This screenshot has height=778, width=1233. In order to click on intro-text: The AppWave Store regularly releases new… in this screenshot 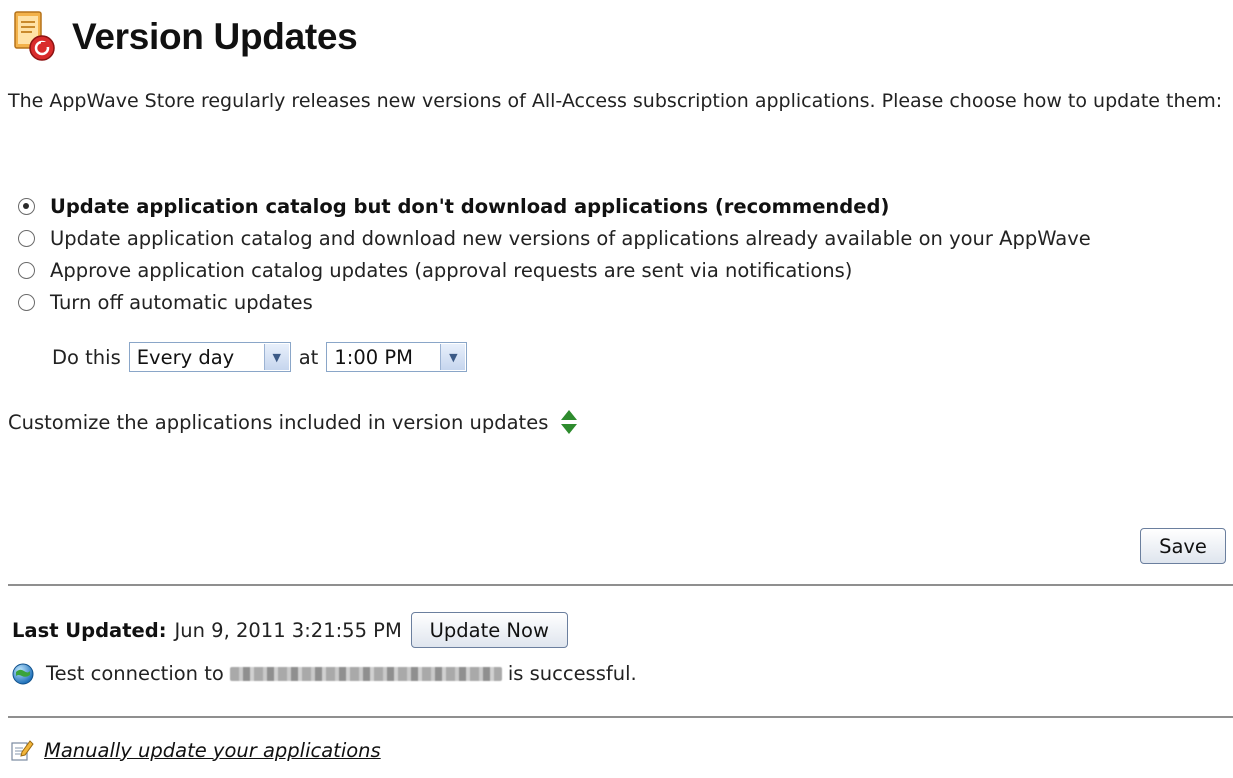, I will do `click(615, 101)`.